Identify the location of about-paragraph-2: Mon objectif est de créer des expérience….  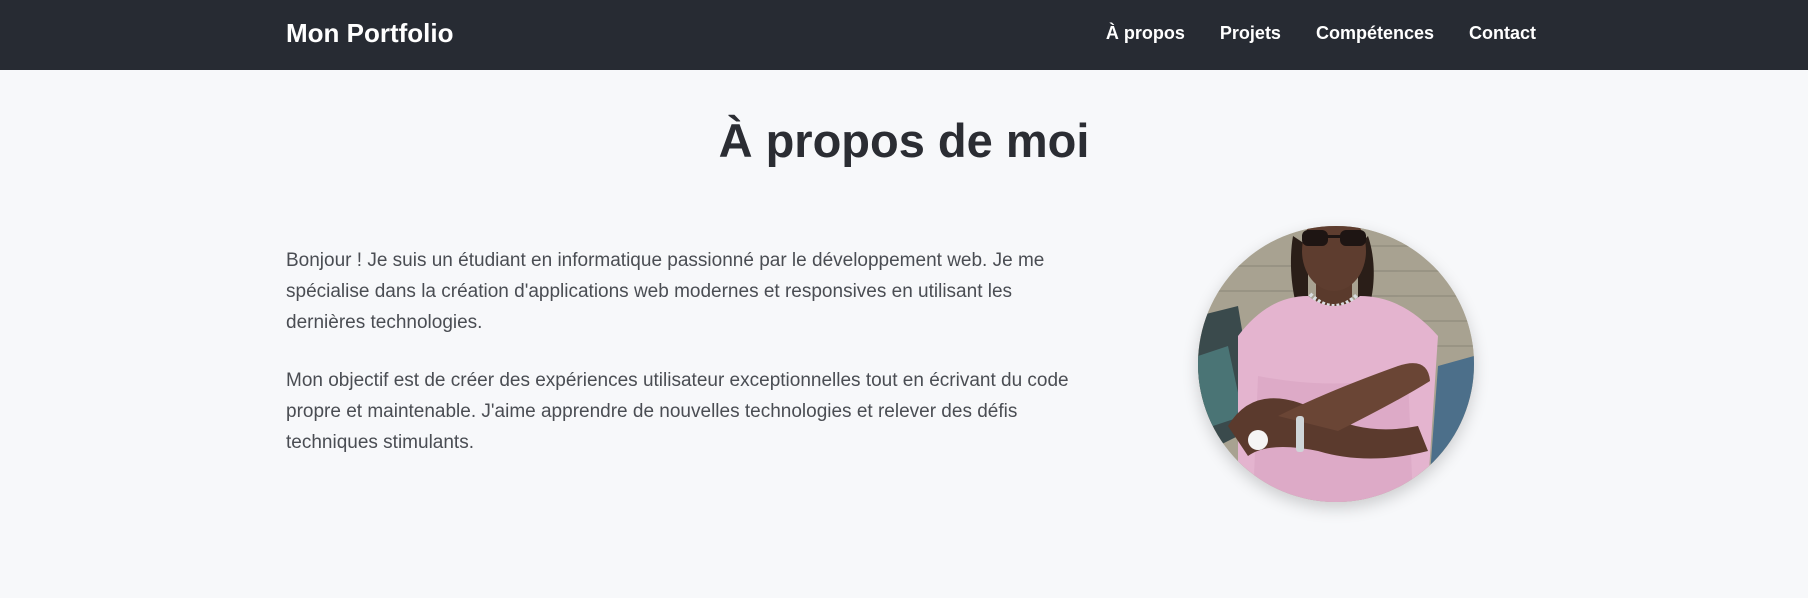
(677, 411).